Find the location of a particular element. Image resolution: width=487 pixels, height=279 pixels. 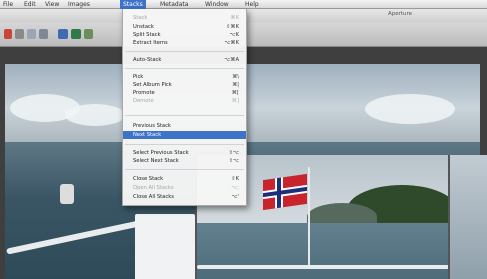

menu-item-shortcut: ⌥⌘K is located at coordinates (231, 43).